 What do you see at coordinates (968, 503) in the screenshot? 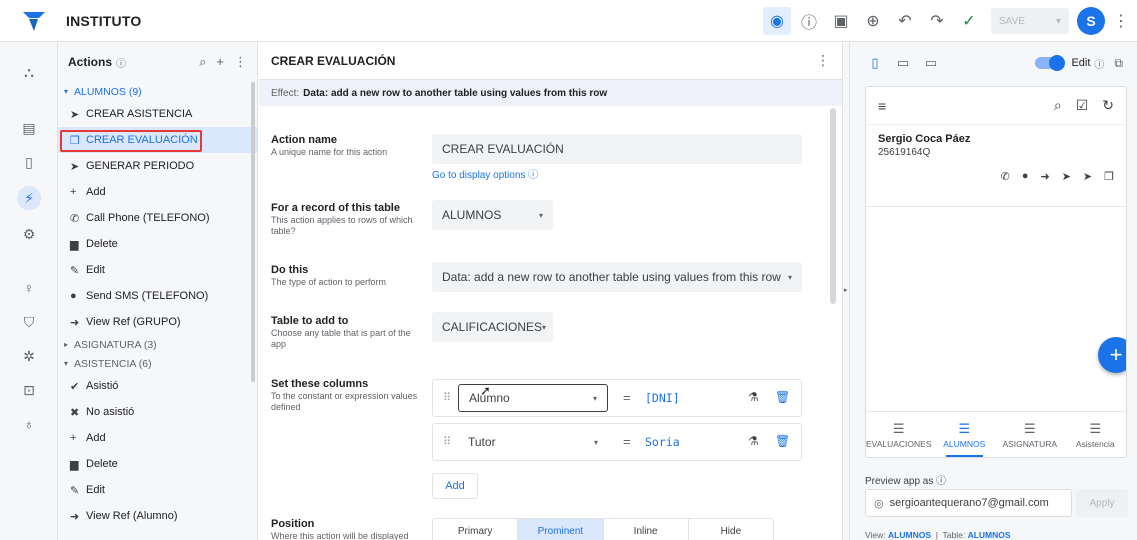
I see `preview-email-input: ◎ sergioantequerano7@gmail.com` at bounding box center [968, 503].